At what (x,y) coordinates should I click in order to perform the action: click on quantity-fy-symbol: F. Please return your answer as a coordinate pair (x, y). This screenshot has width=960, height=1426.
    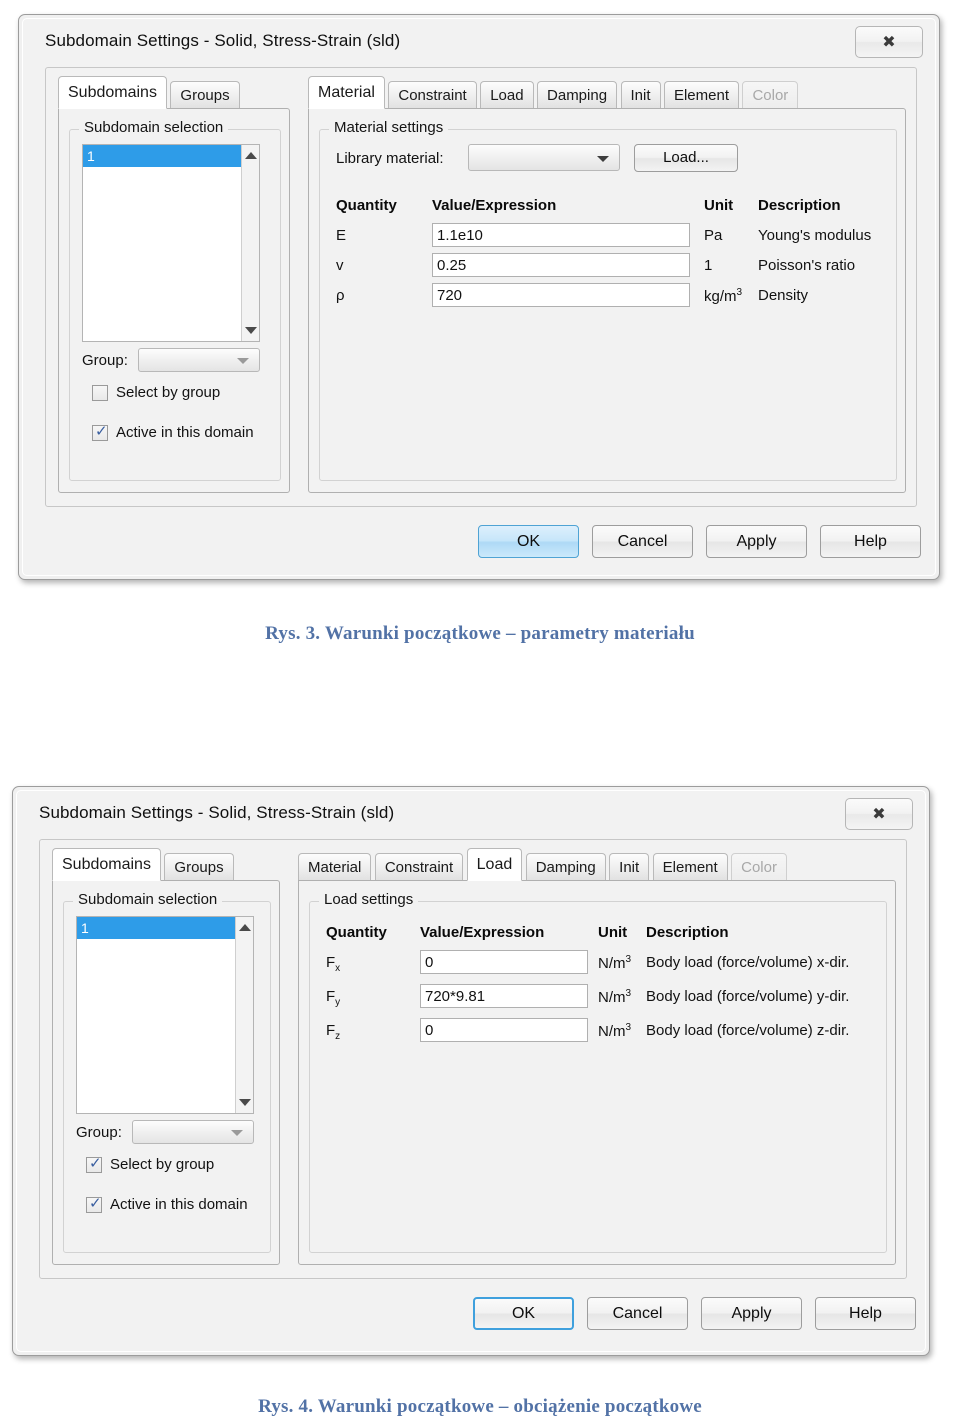
    Looking at the image, I should click on (331, 996).